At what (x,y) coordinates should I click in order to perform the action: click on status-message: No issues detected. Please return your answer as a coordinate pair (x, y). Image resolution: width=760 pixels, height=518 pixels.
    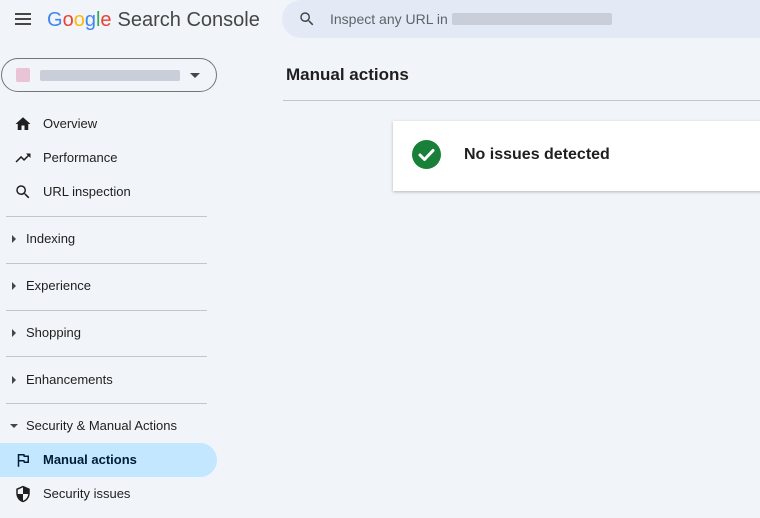
    Looking at the image, I should click on (537, 154).